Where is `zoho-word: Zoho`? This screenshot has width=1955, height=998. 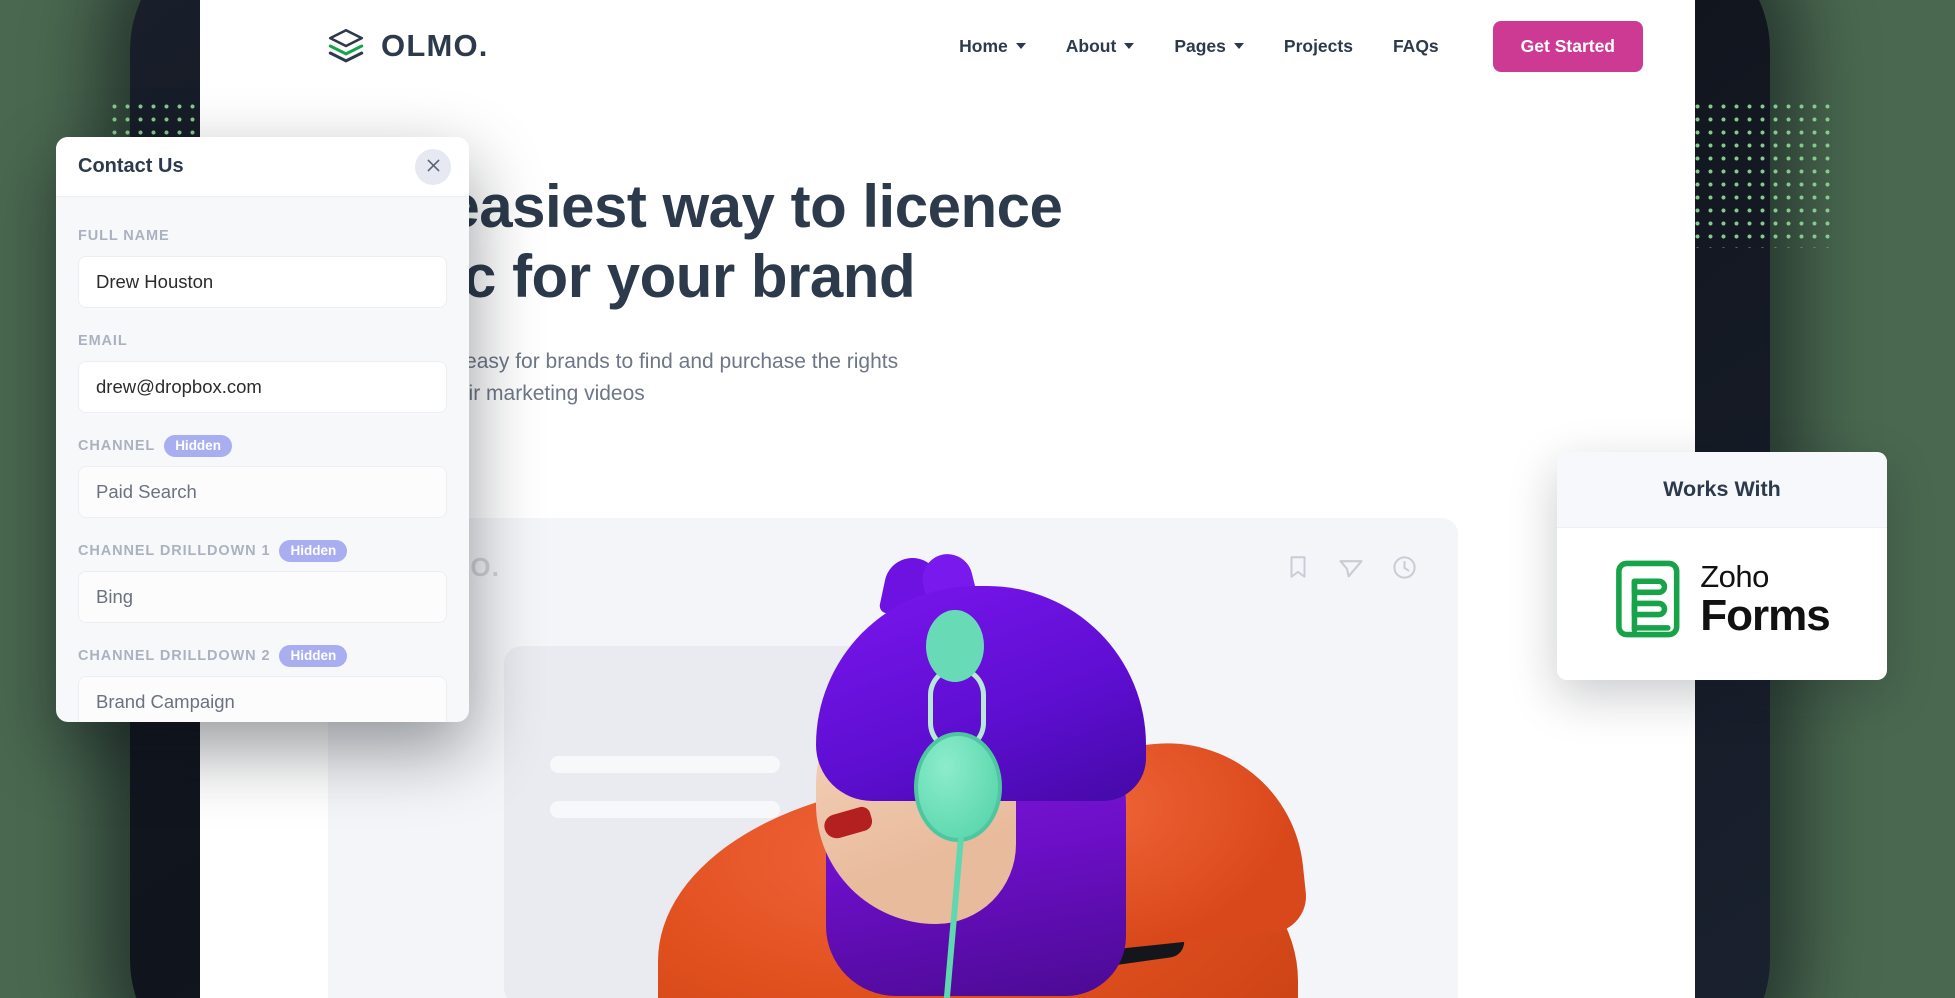 zoho-word: Zoho is located at coordinates (1734, 576).